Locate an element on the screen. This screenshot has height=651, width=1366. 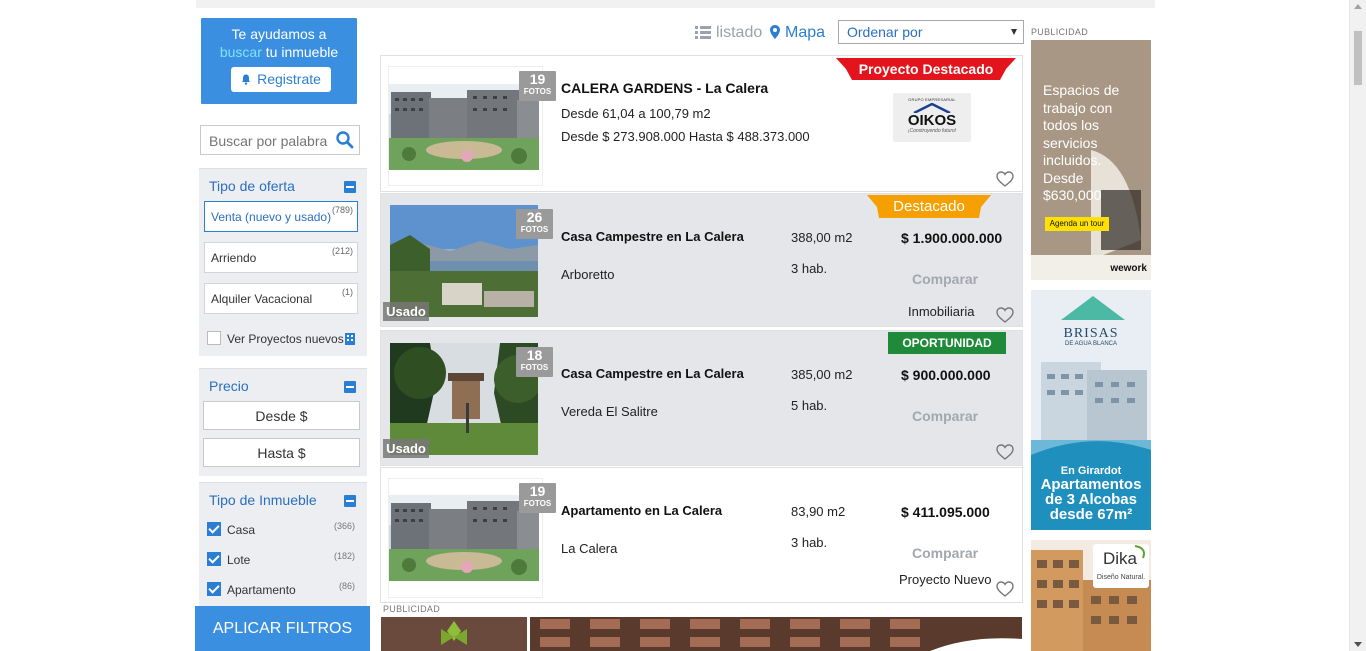
price-to-input: Hasta $ is located at coordinates (281, 452).